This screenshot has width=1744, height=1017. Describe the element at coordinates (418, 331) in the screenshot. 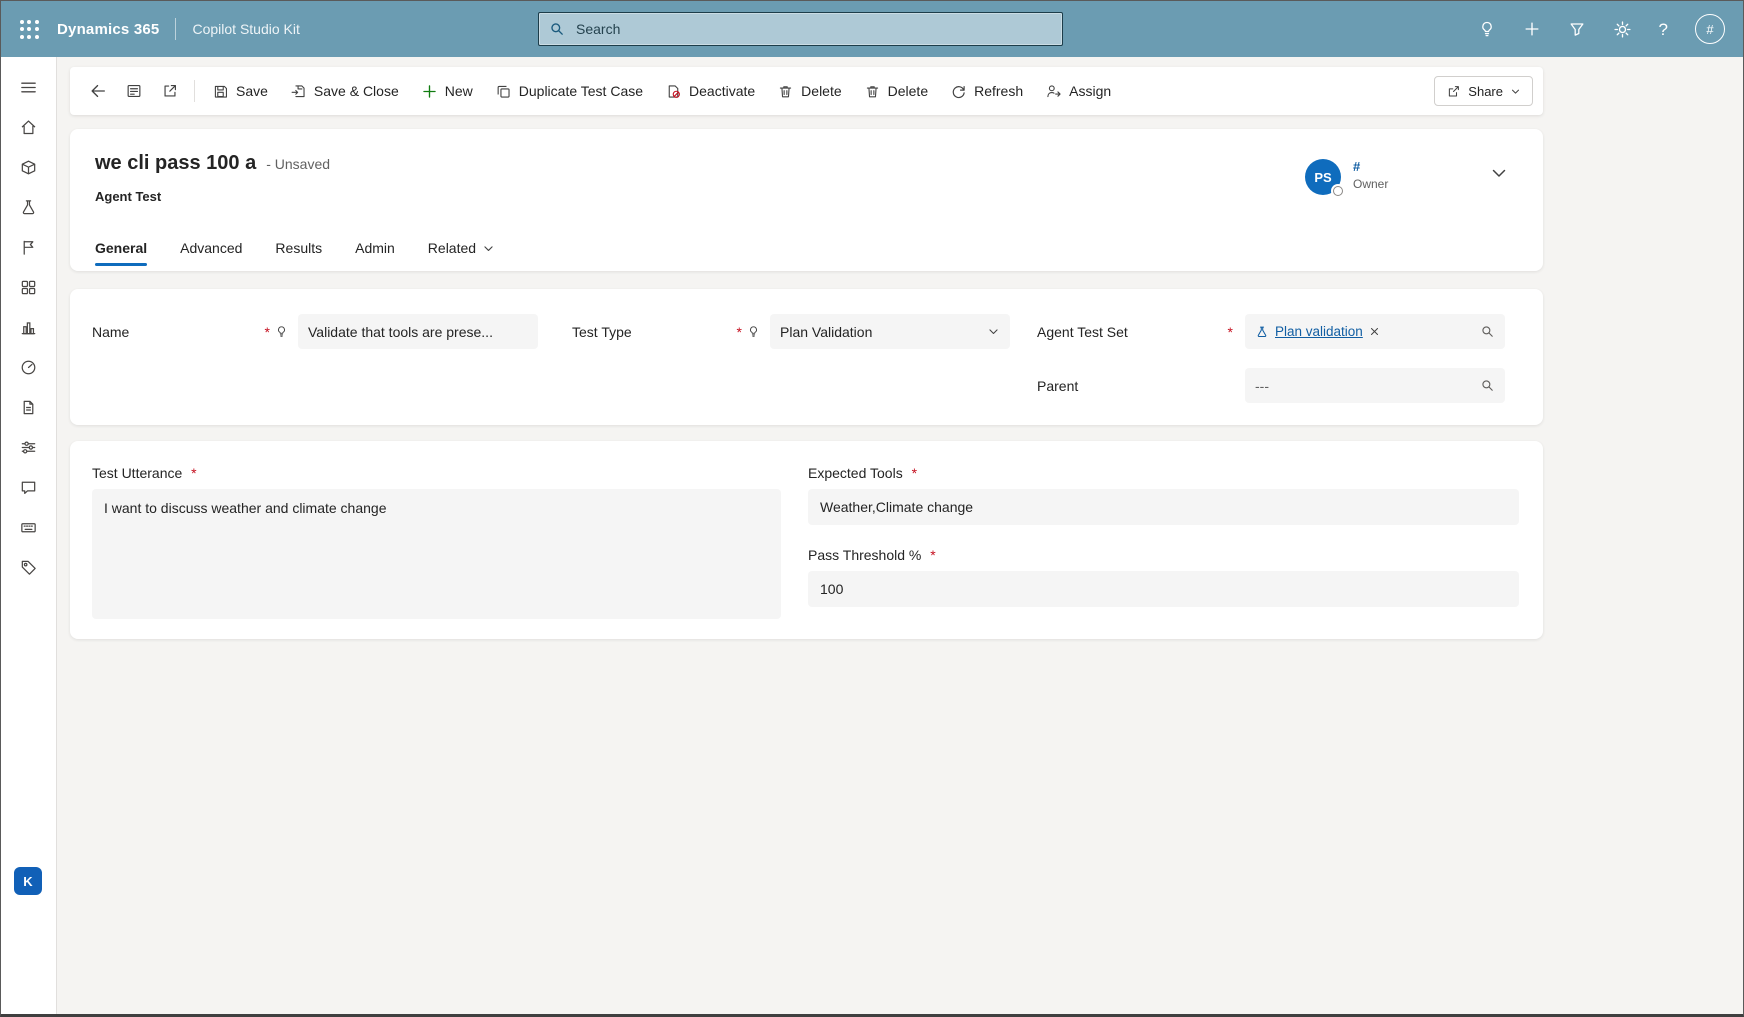

I see `name-input` at that location.